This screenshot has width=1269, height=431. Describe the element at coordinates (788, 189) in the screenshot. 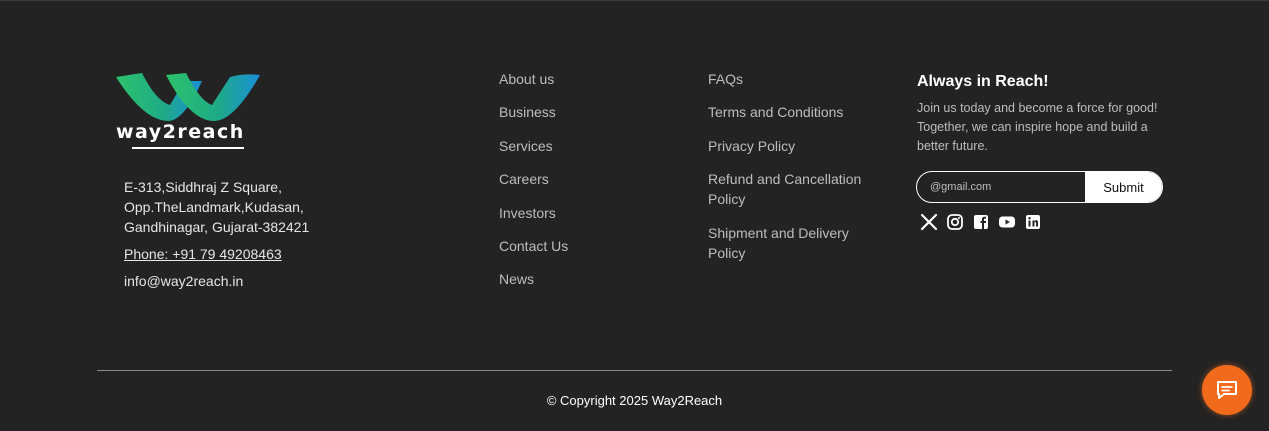

I see `link-refund-policy: Refund and Cancellation Policy` at that location.